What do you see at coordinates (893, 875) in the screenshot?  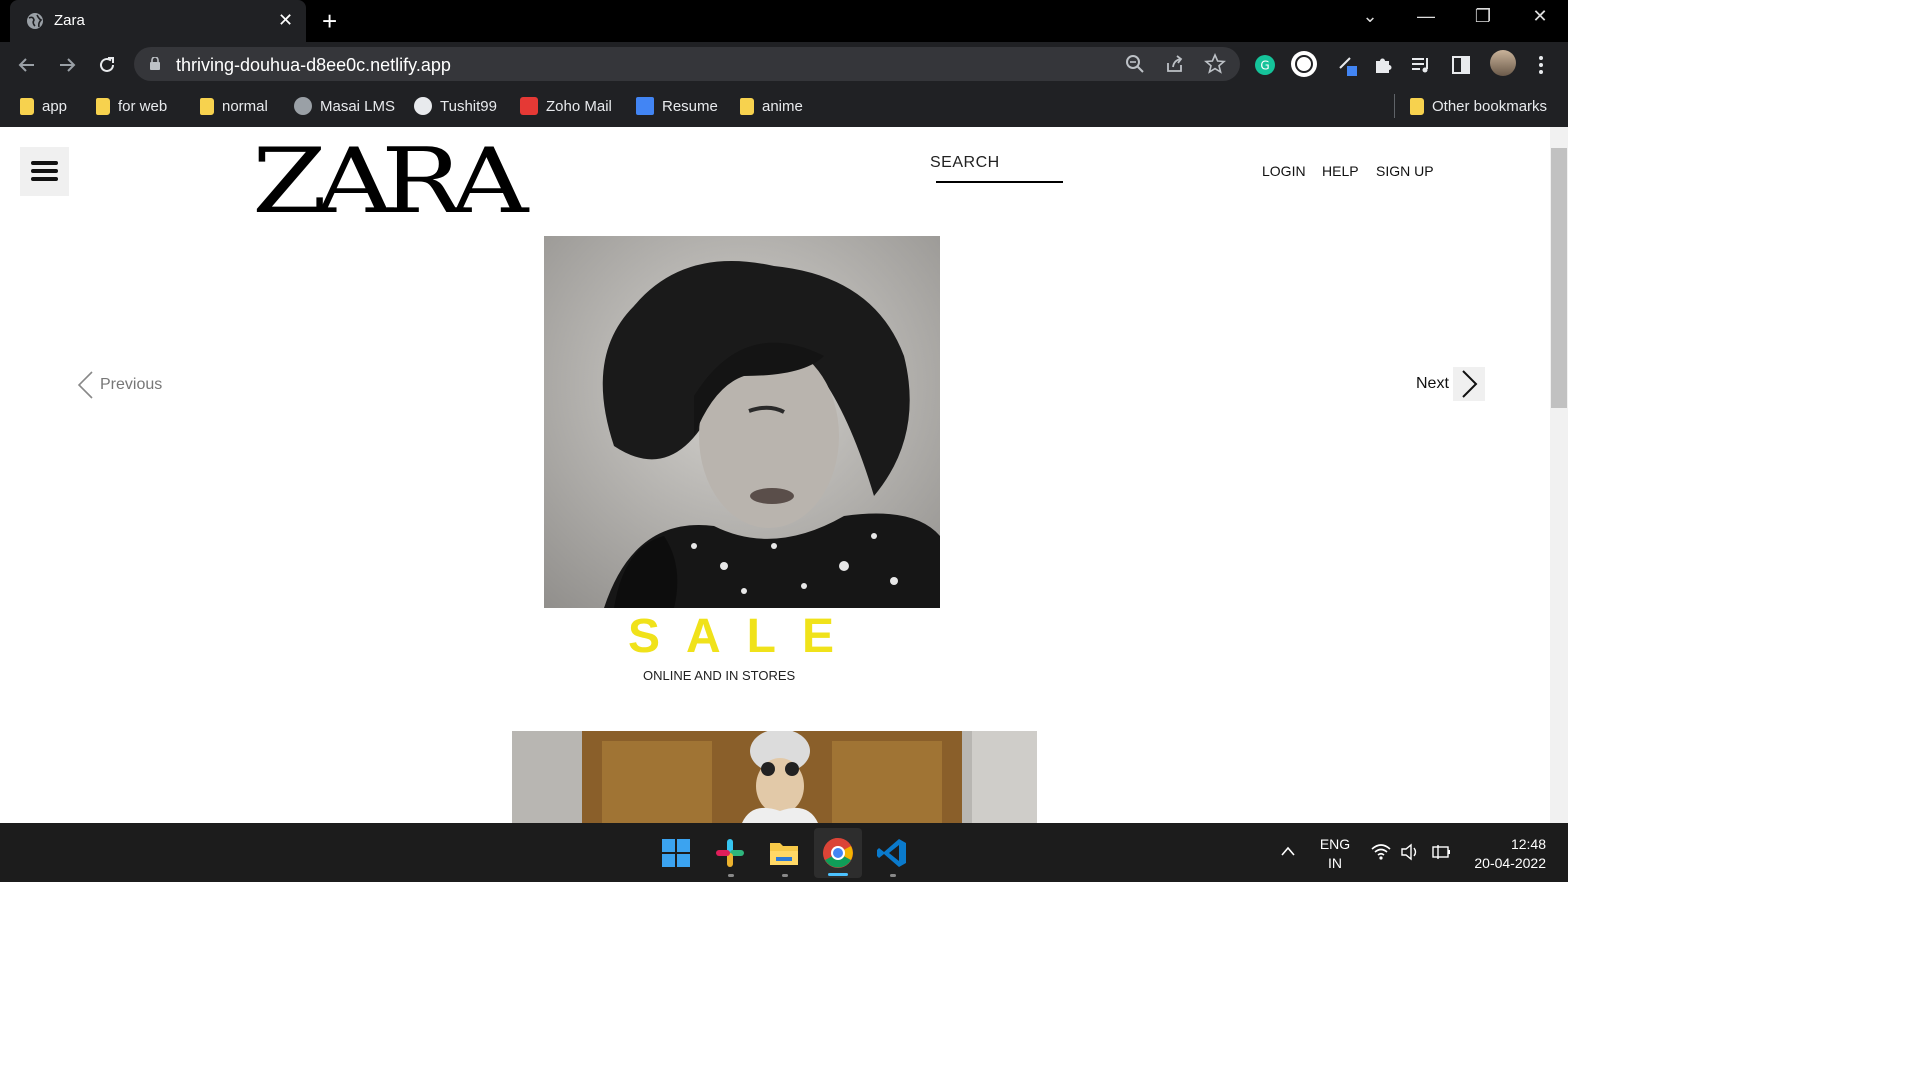 I see `vscode-running-indicator` at bounding box center [893, 875].